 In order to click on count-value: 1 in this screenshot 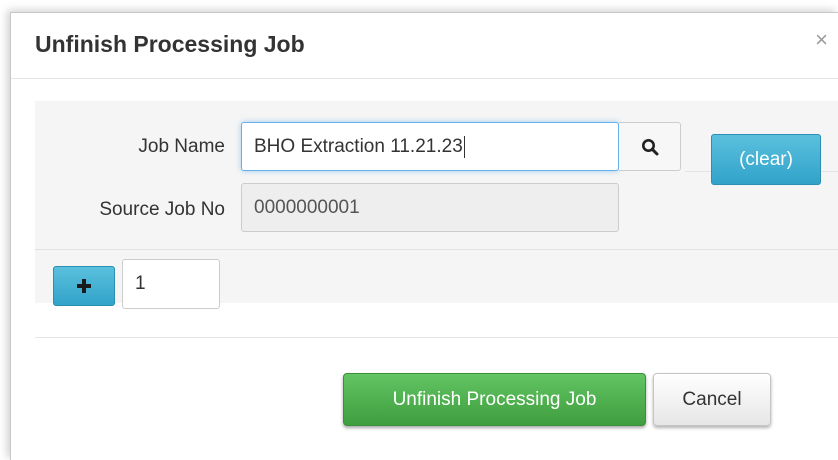, I will do `click(140, 283)`.